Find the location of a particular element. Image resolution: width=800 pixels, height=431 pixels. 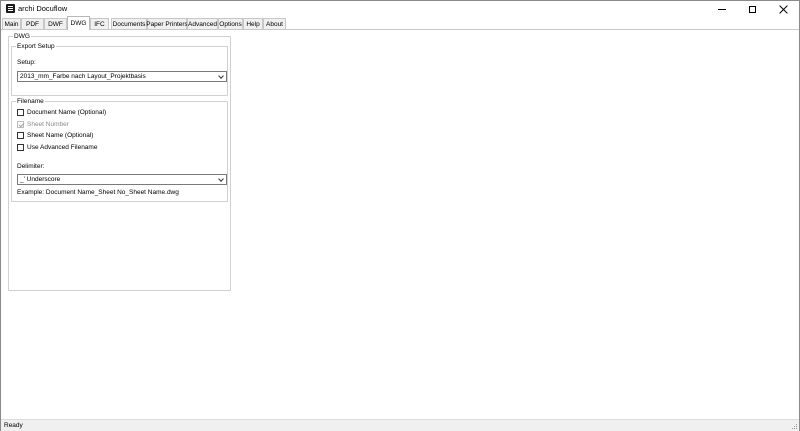

tab-options: Options is located at coordinates (230, 23).